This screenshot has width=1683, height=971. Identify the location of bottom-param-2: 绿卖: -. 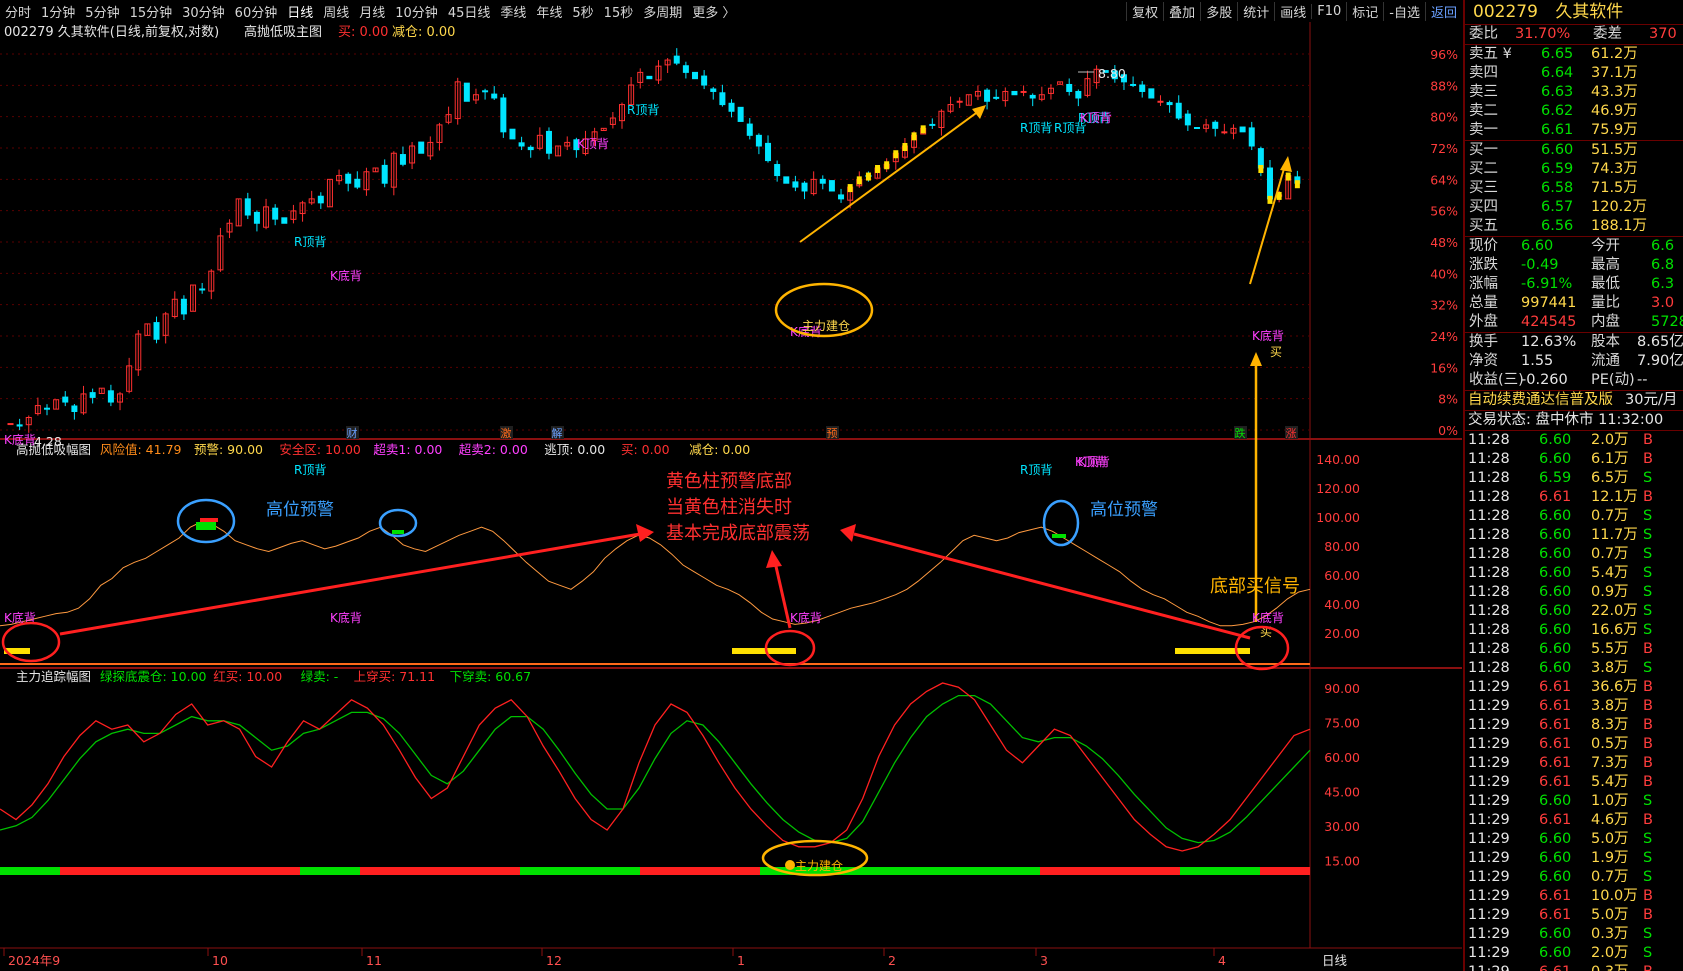
(320, 676).